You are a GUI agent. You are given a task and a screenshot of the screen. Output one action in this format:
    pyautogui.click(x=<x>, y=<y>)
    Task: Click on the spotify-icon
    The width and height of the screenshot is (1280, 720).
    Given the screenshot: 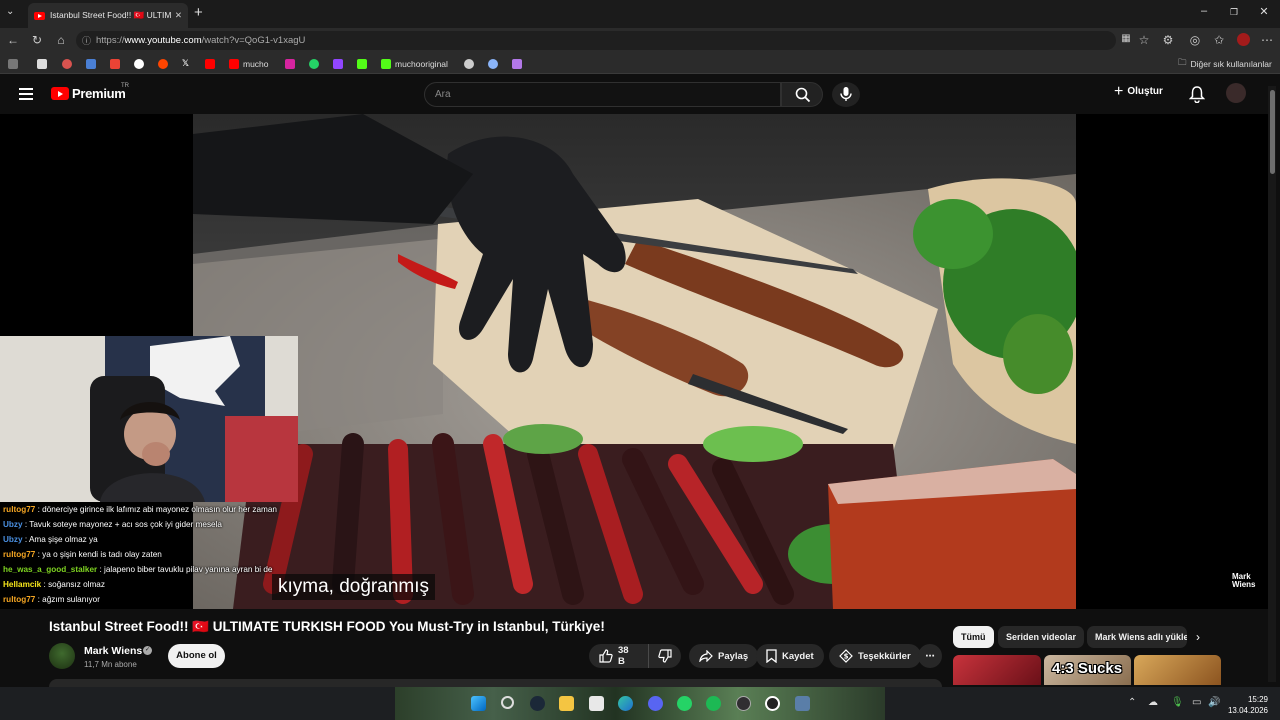 What is the action you would take?
    pyautogui.click(x=713, y=703)
    